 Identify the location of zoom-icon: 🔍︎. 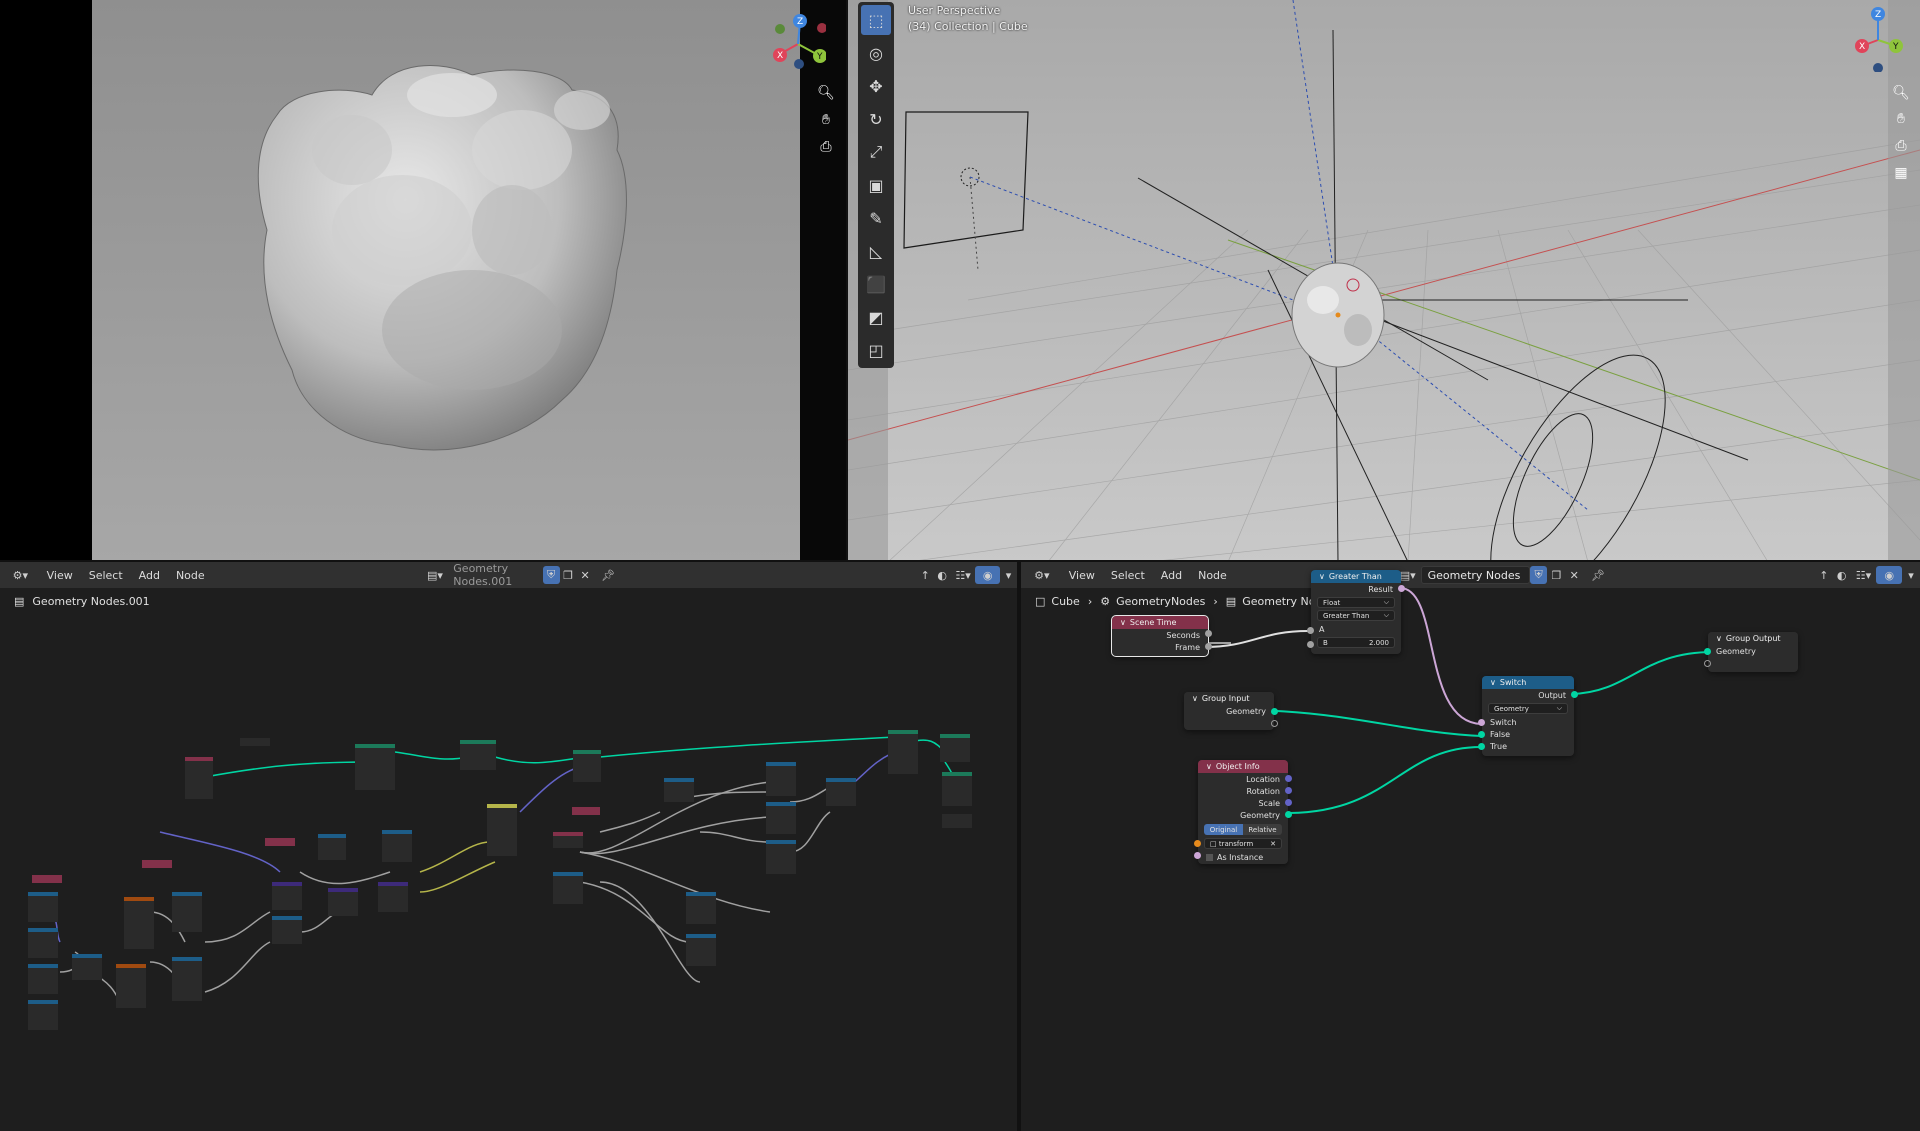
(826, 93).